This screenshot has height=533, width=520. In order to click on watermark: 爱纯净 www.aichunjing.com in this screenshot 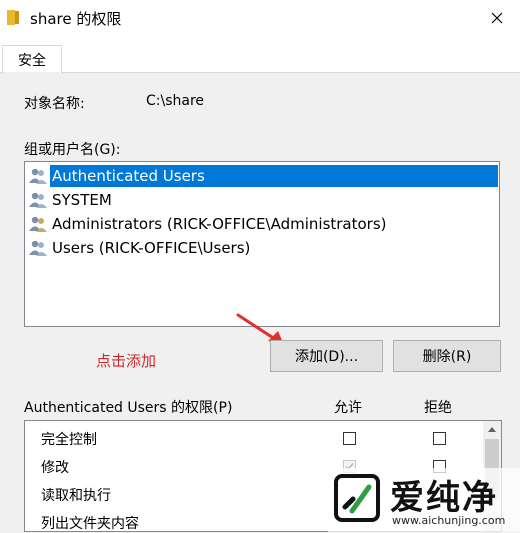, I will do `click(424, 500)`.